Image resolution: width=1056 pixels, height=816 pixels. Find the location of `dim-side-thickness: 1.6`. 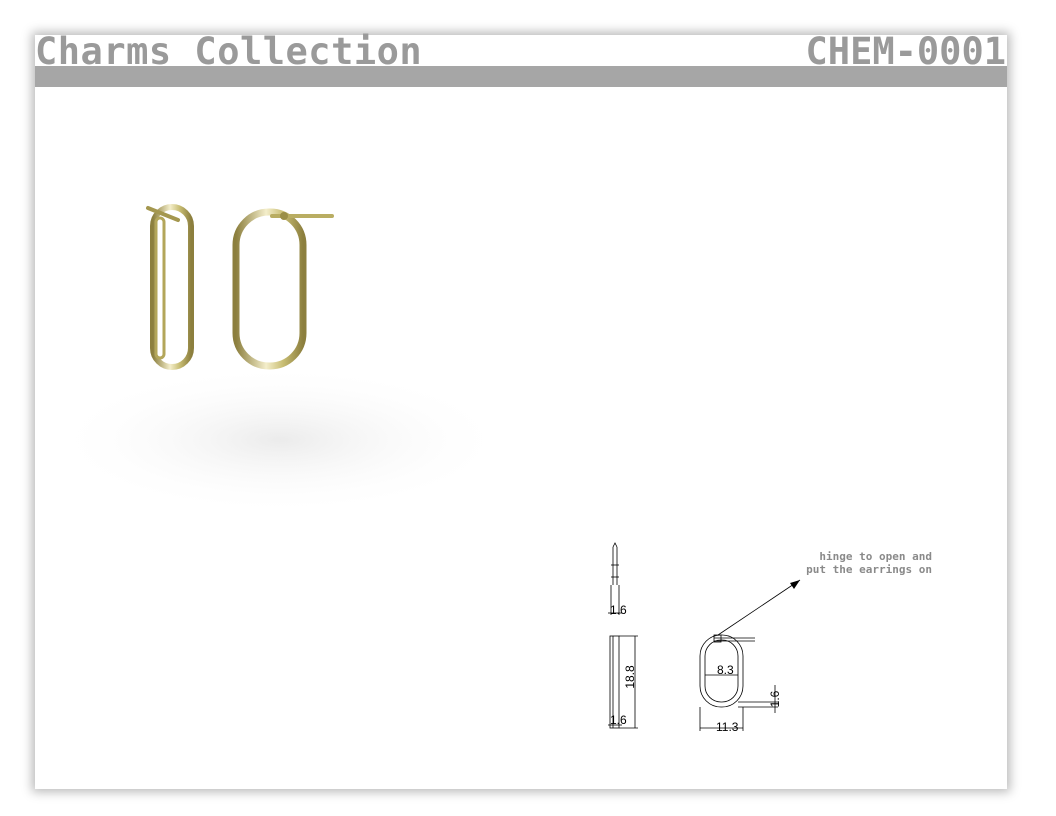

dim-side-thickness: 1.6 is located at coordinates (618, 720).